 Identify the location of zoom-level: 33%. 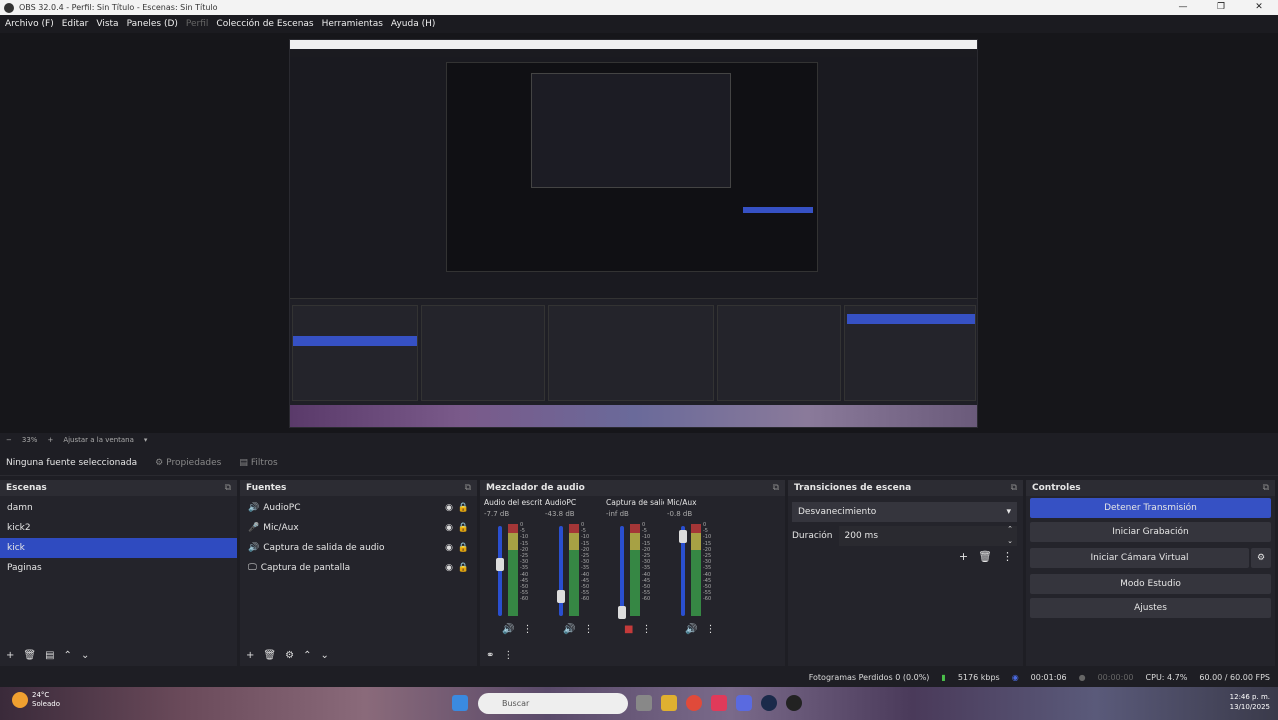
(30, 440).